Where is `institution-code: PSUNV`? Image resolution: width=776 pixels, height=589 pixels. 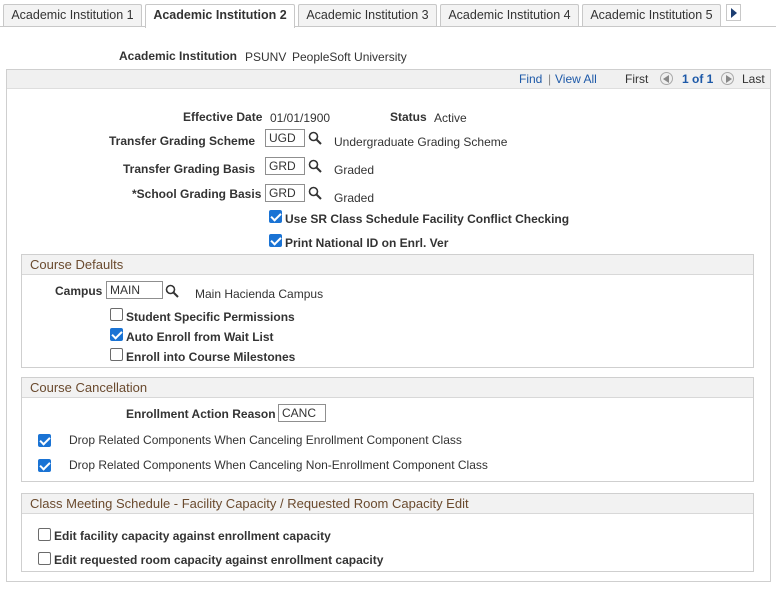
institution-code: PSUNV is located at coordinates (266, 57).